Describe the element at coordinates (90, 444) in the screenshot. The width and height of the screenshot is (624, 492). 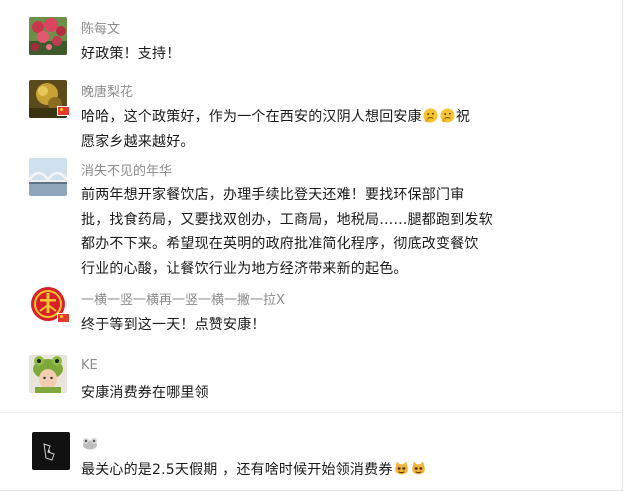
I see `frog-face-icon` at that location.